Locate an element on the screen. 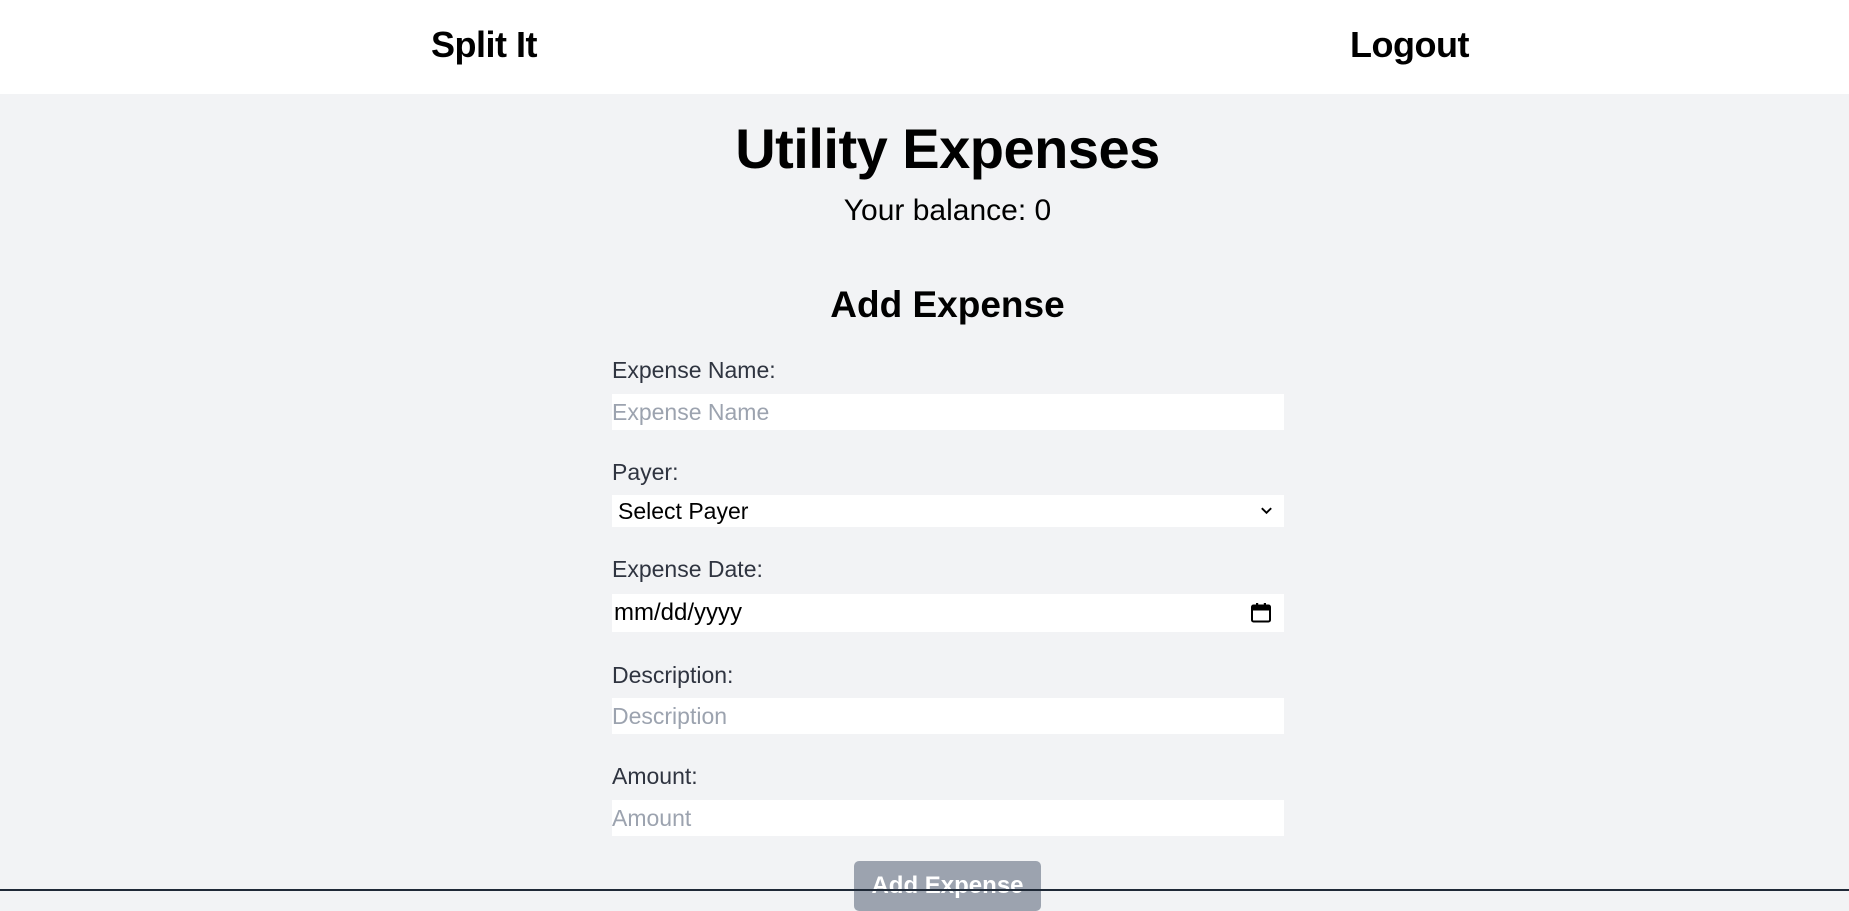 The width and height of the screenshot is (1849, 911). logout-link: Logout is located at coordinates (1409, 45).